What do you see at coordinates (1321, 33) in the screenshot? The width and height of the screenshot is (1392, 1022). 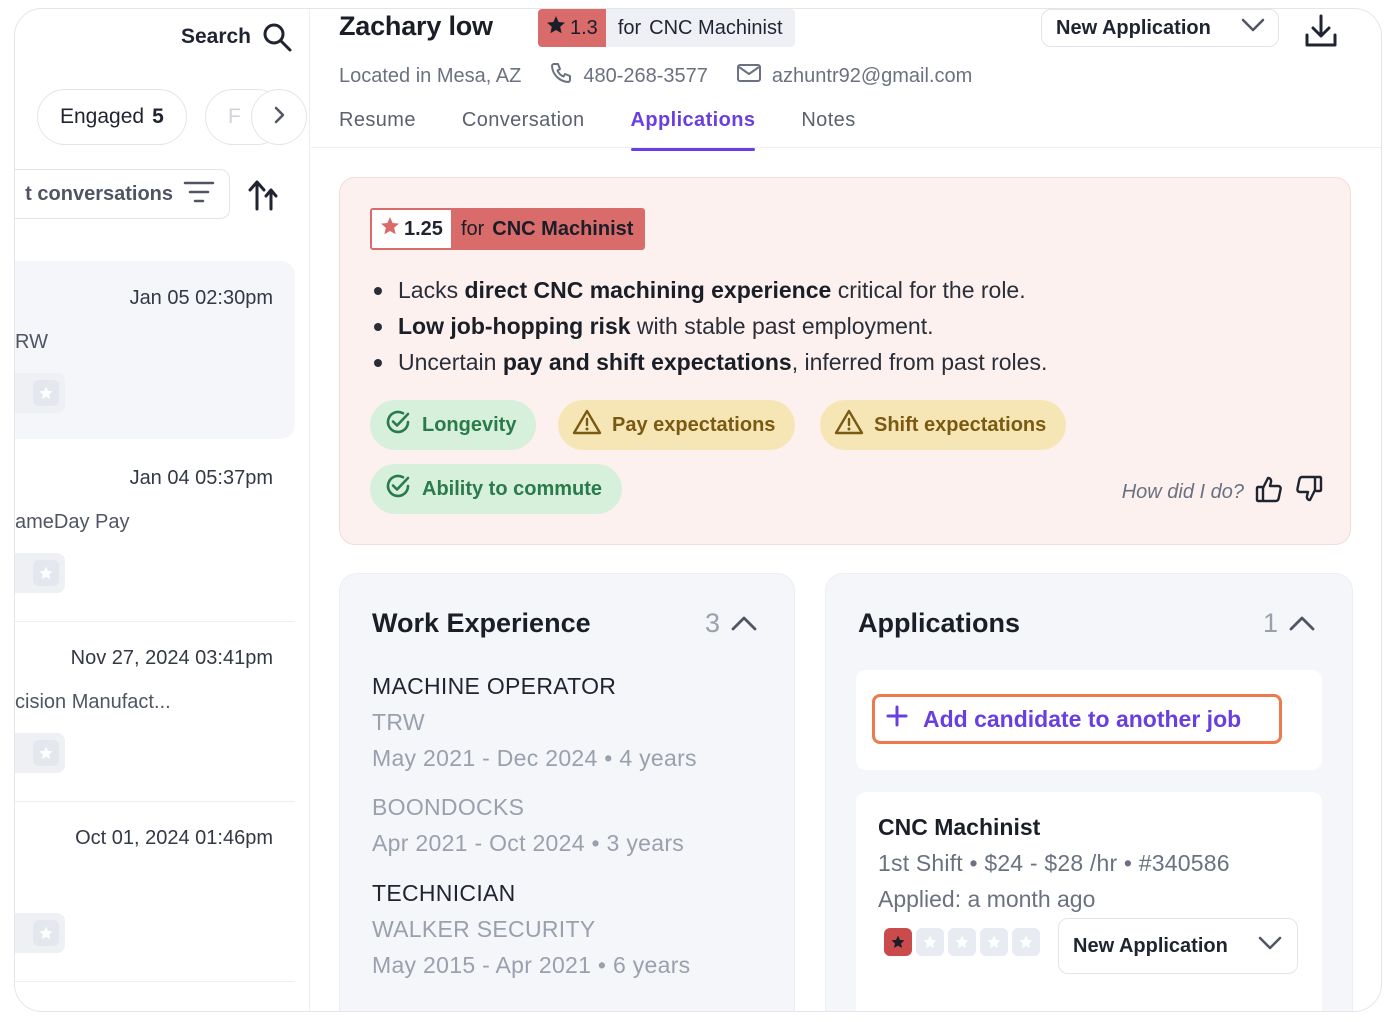 I see `download-button` at bounding box center [1321, 33].